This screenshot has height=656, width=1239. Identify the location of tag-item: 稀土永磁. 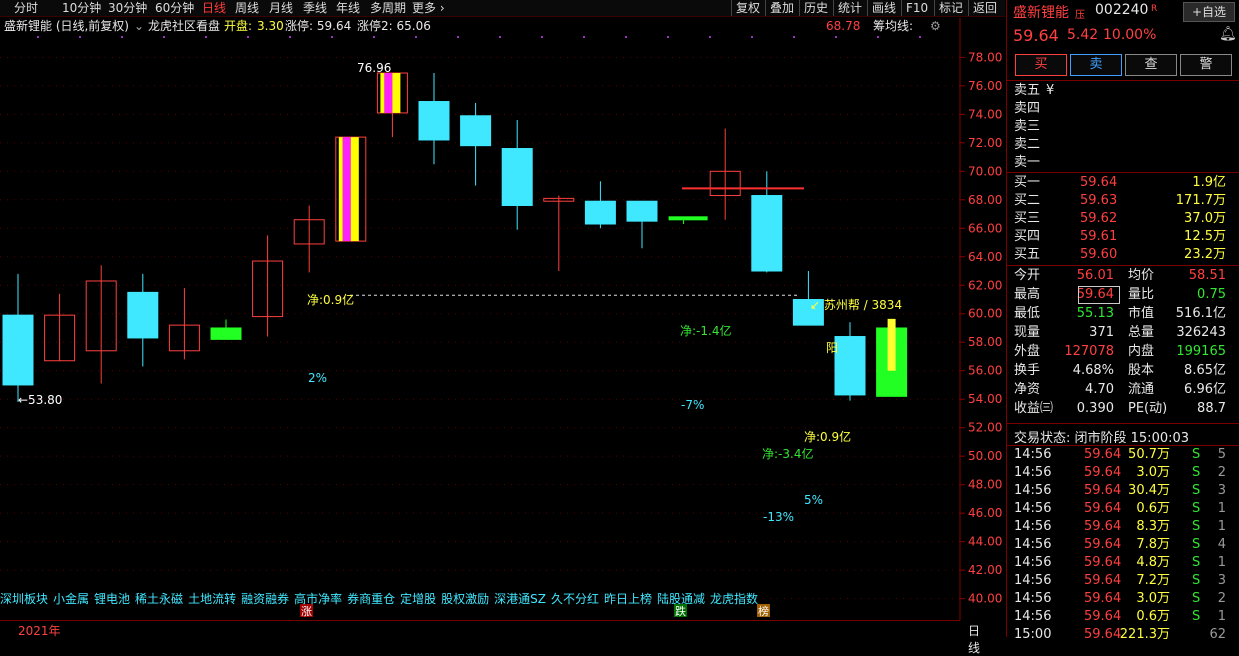
(159, 599).